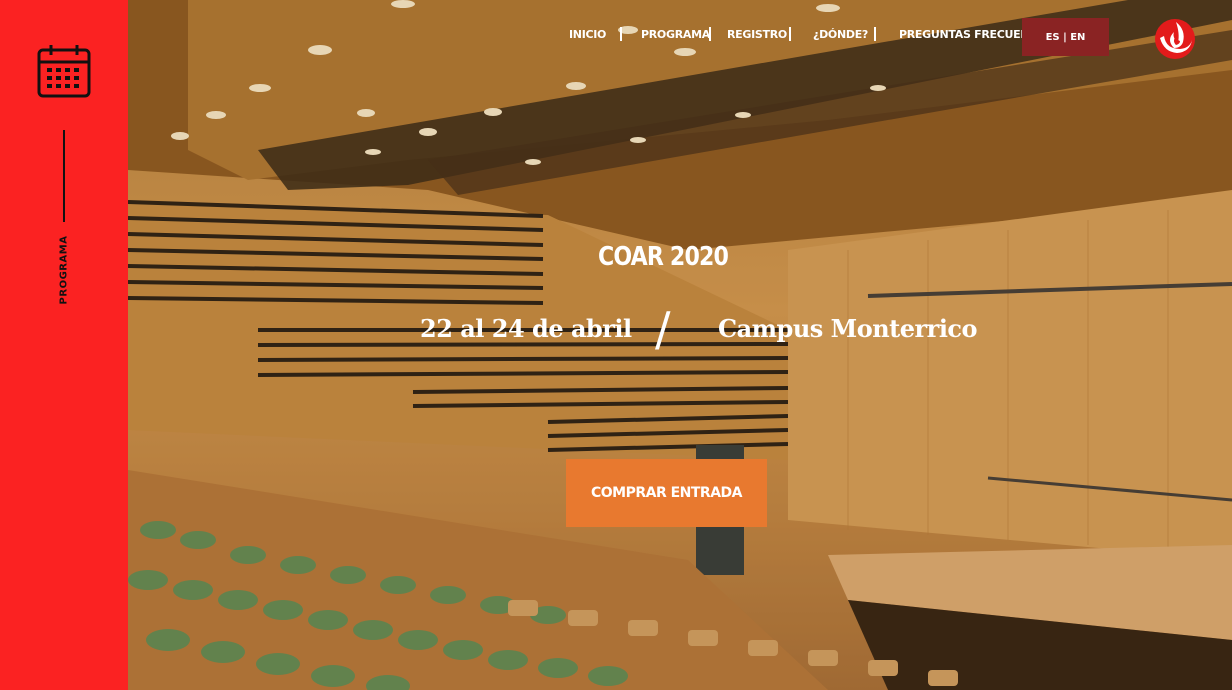  I want to click on nav-item-registro: REGISTRO, so click(757, 34).